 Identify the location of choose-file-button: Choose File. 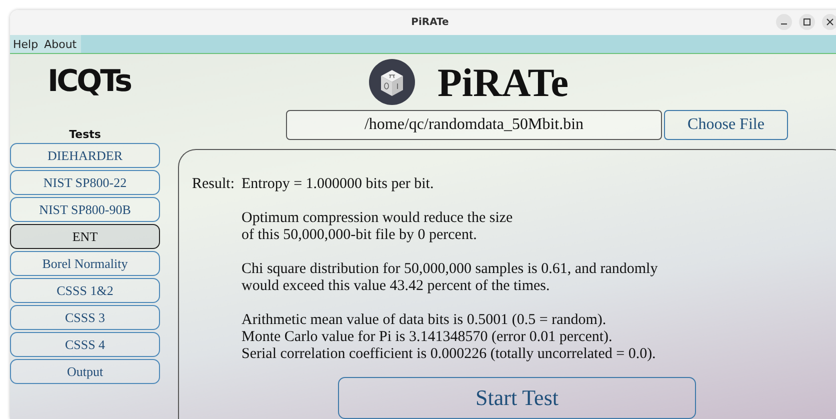
(726, 125).